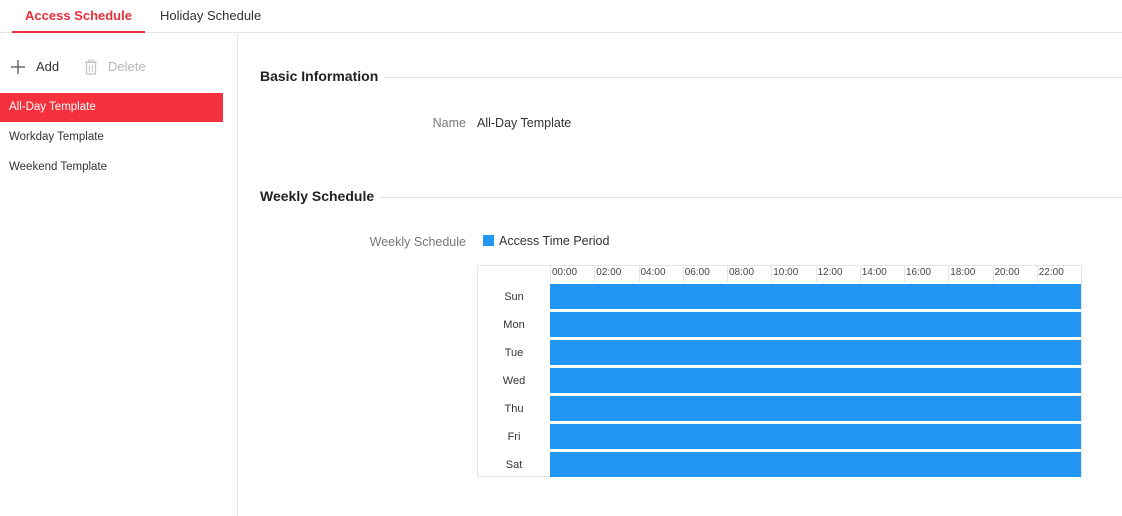  I want to click on tab-access-schedule: Access Schedule, so click(78, 16).